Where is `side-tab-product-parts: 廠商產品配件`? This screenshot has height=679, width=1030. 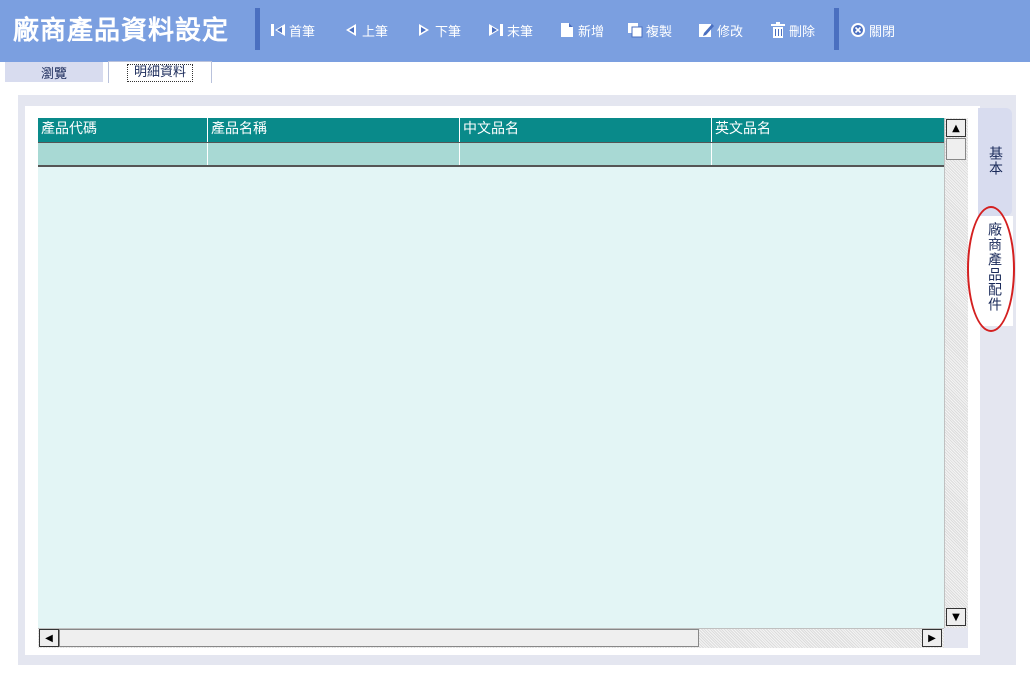
side-tab-product-parts: 廠商產品配件 is located at coordinates (994, 271).